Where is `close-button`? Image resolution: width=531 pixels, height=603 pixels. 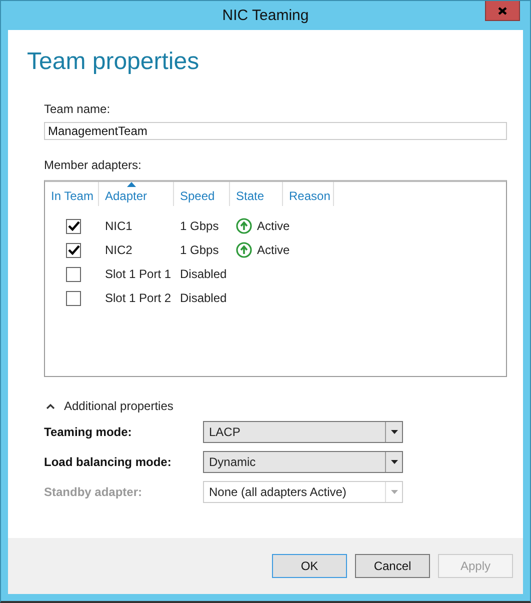
close-button is located at coordinates (502, 11).